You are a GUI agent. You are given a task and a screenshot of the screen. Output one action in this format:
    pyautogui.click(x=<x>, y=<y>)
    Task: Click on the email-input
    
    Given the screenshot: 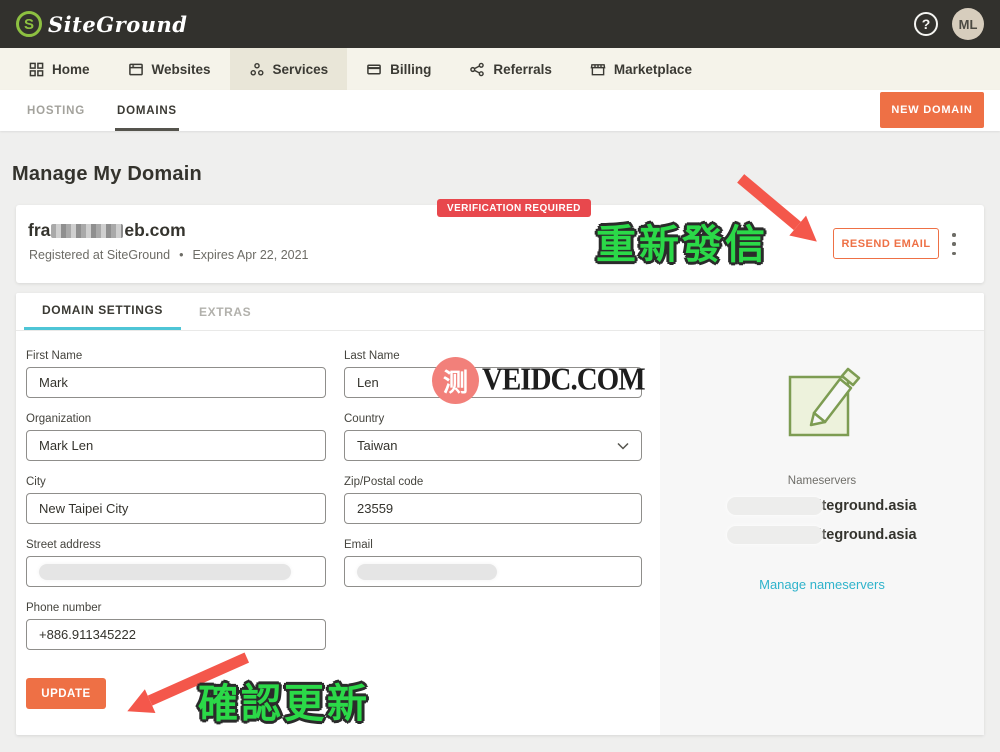 What is the action you would take?
    pyautogui.click(x=493, y=571)
    